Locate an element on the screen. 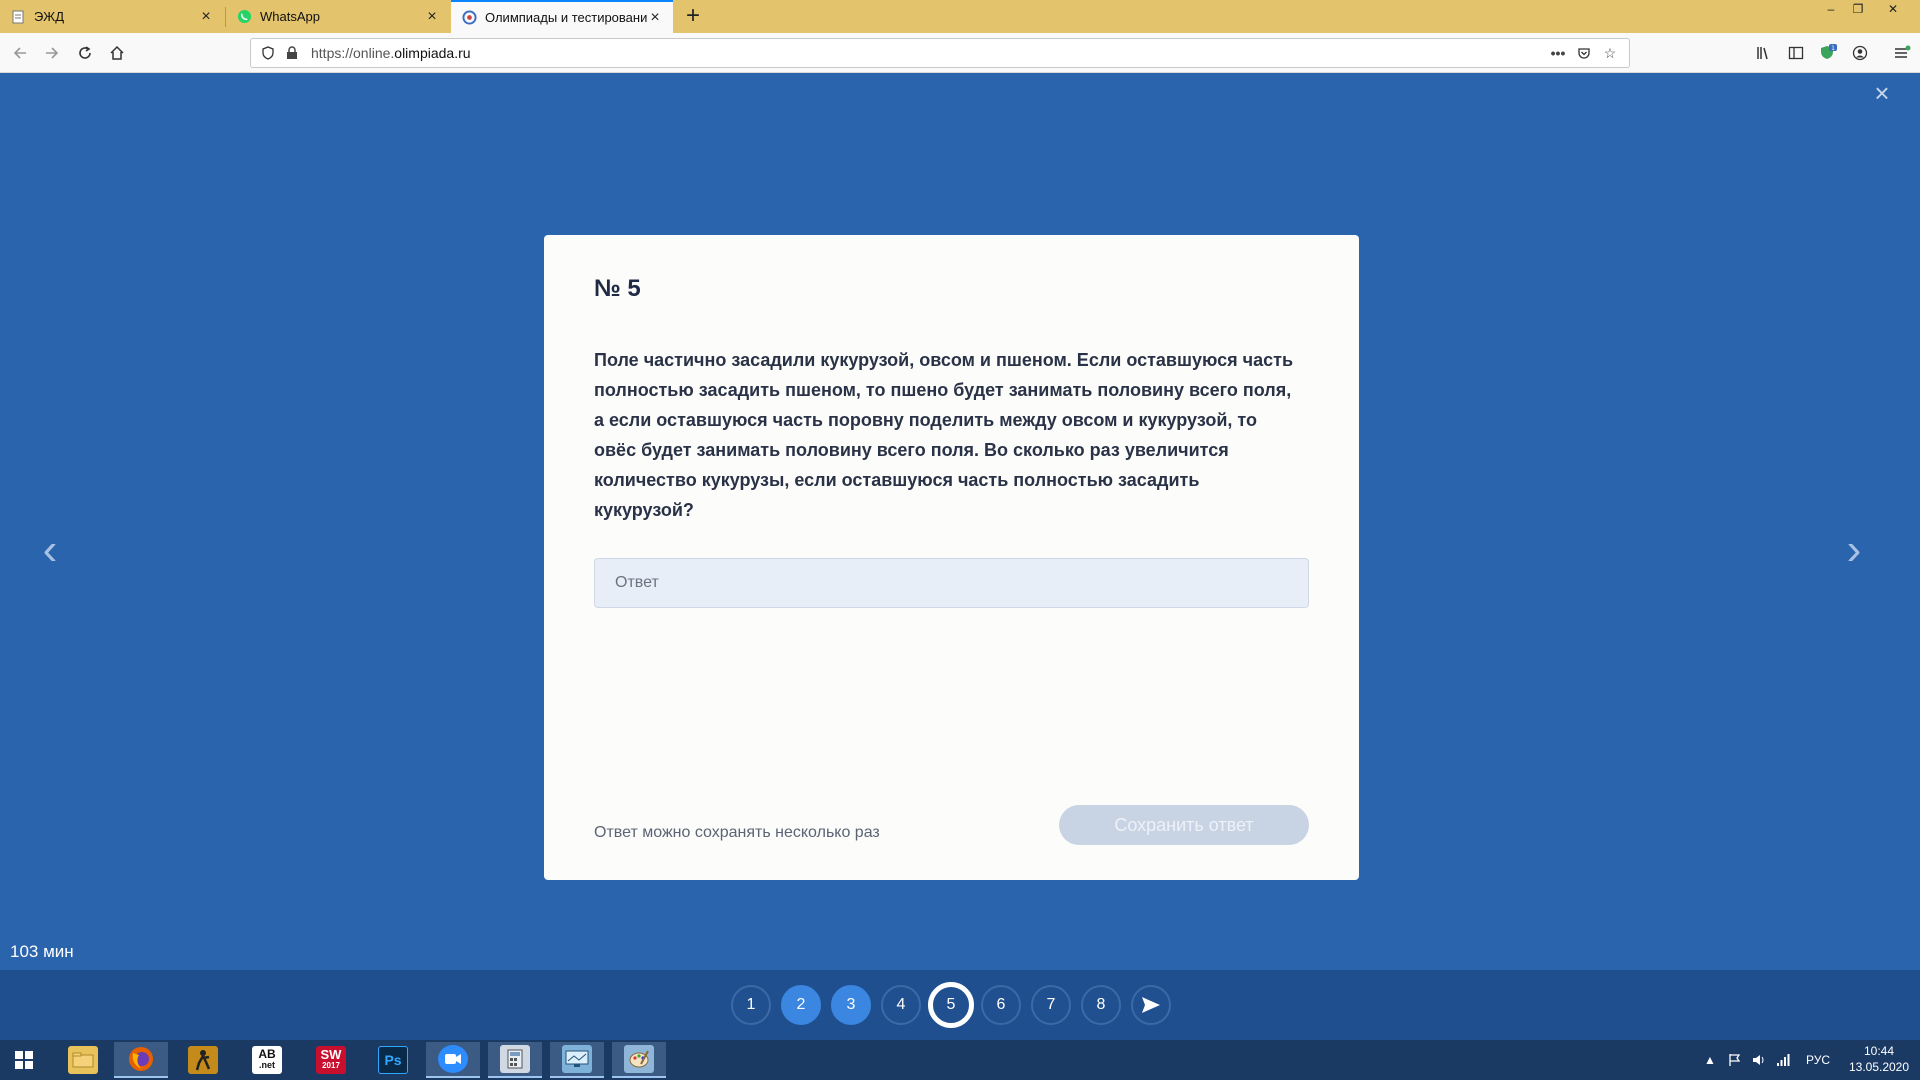  question-number: № 5 is located at coordinates (617, 288).